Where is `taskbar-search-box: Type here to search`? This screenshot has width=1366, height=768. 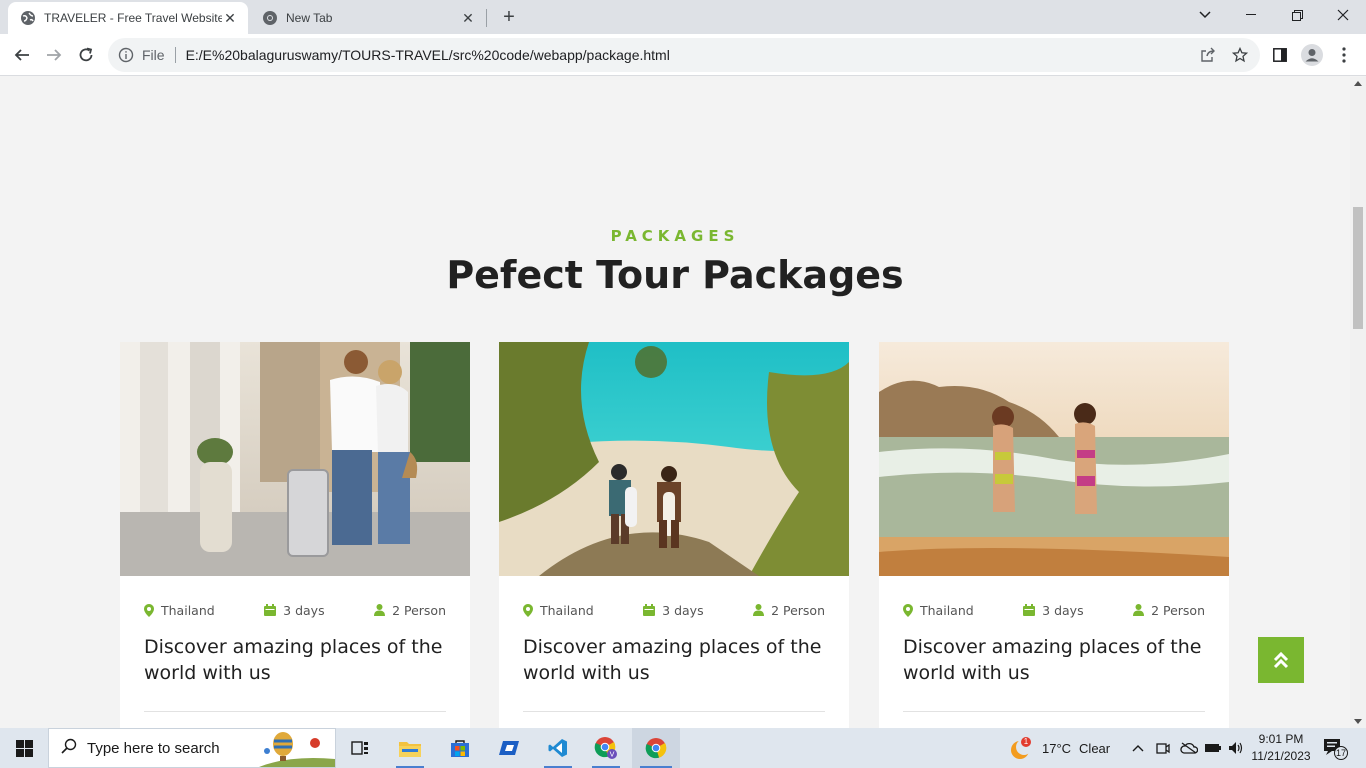 taskbar-search-box: Type here to search is located at coordinates (192, 748).